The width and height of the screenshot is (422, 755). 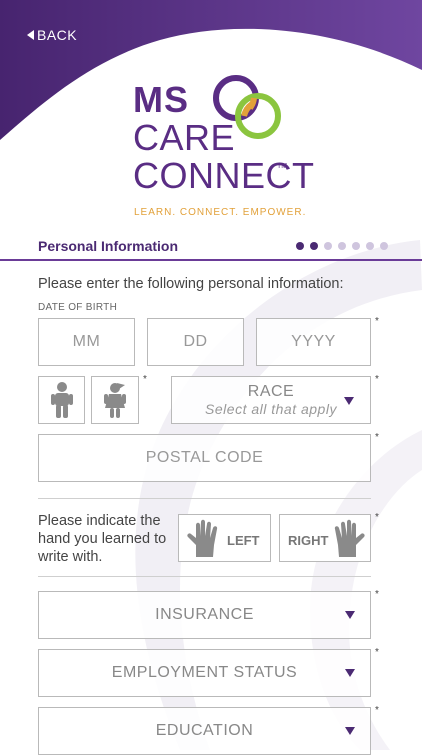 I want to click on female-button, so click(x=115, y=400).